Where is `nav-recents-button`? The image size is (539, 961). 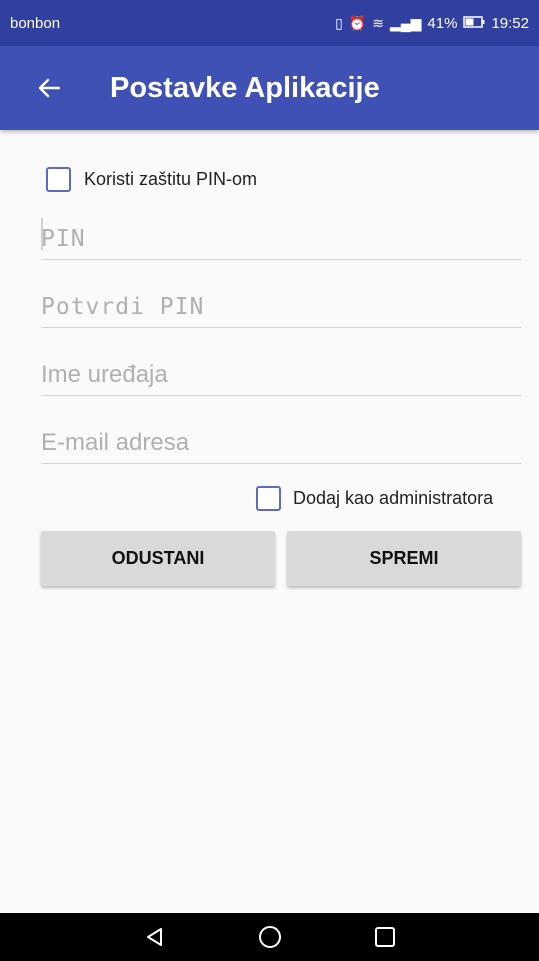
nav-recents-button is located at coordinates (384, 937).